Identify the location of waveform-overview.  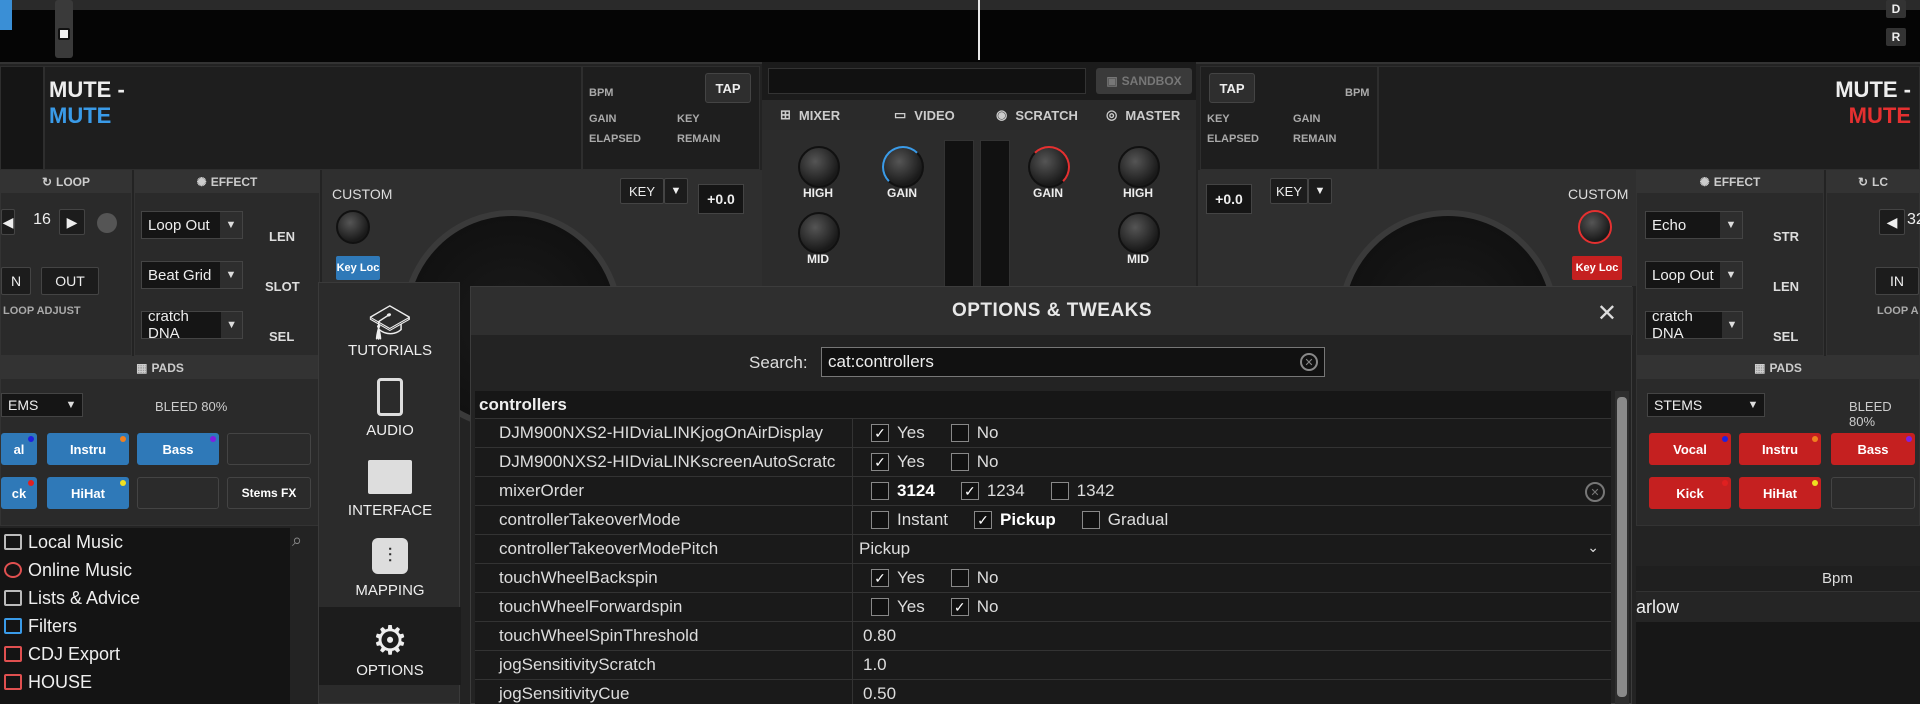
(960, 32).